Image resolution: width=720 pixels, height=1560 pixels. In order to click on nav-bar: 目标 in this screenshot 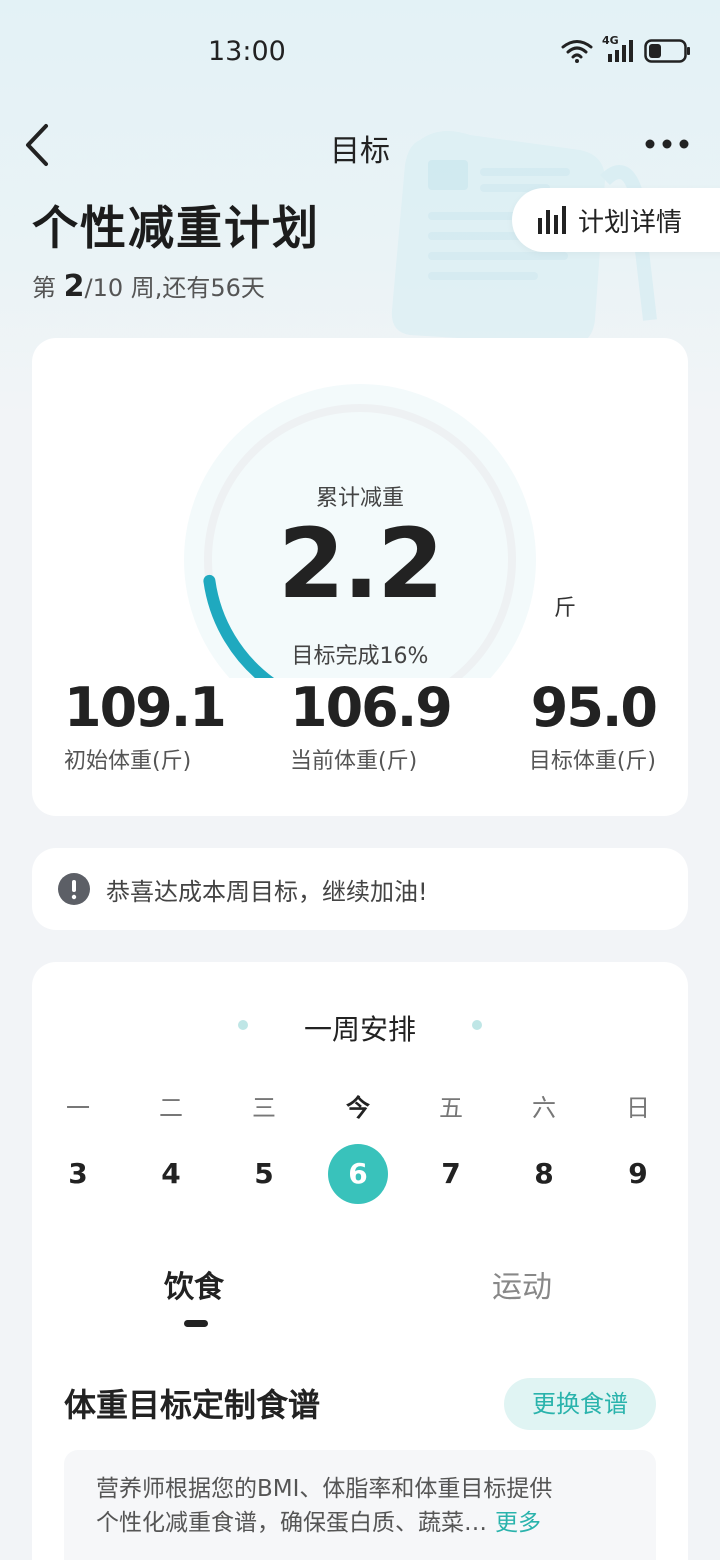, I will do `click(360, 145)`.